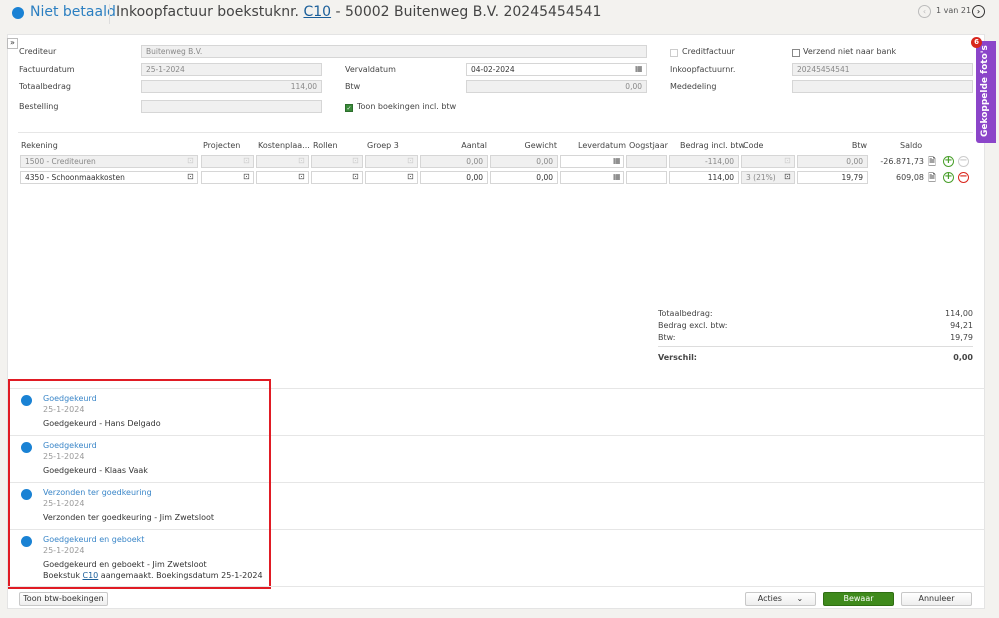  Describe the element at coordinates (753, 145) in the screenshot. I see `col-code: Code` at that location.